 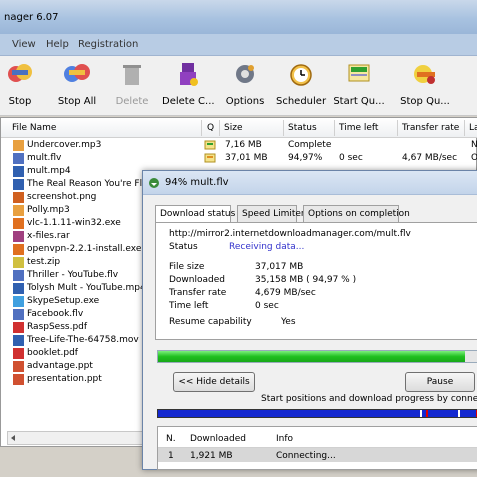 I want to click on menu-bar: View Help Registration, so click(x=238, y=45).